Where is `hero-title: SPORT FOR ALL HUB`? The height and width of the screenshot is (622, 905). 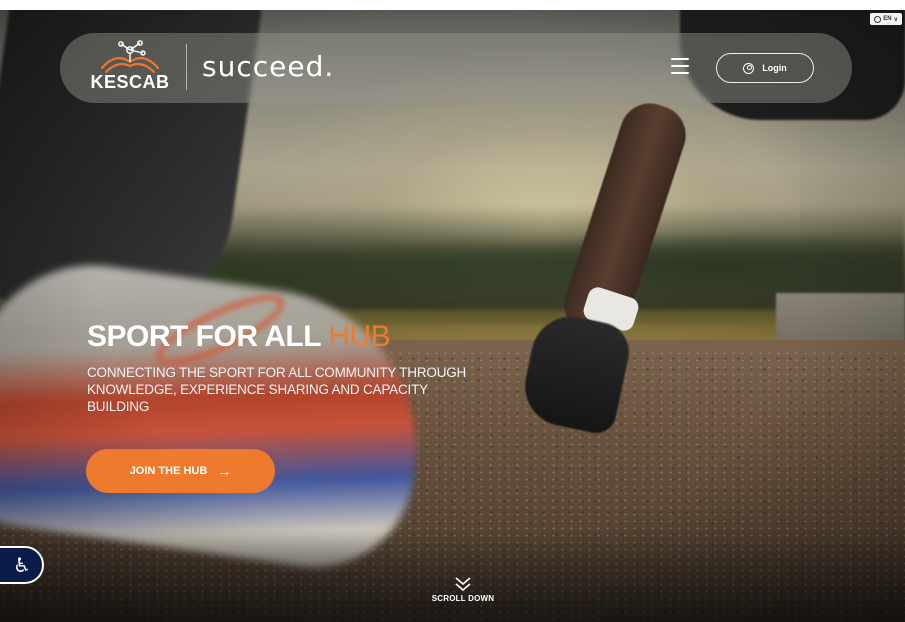 hero-title: SPORT FOR ALL HUB is located at coordinates (239, 337).